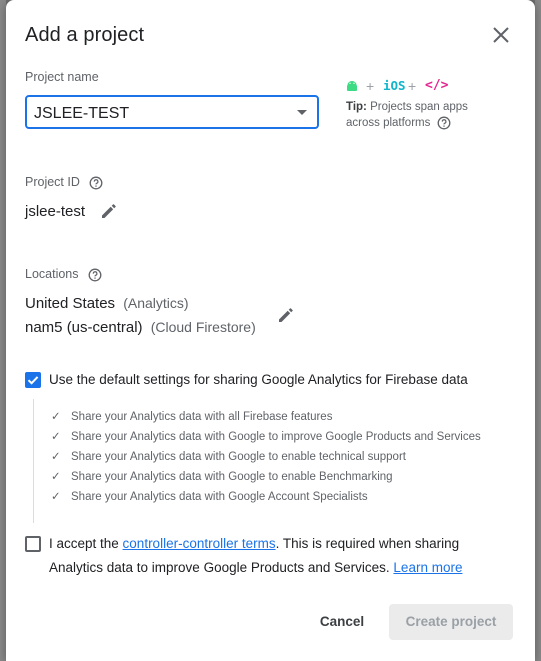  What do you see at coordinates (416, 115) in the screenshot?
I see `platform-tip: Tip: Projects span apps across platforms` at bounding box center [416, 115].